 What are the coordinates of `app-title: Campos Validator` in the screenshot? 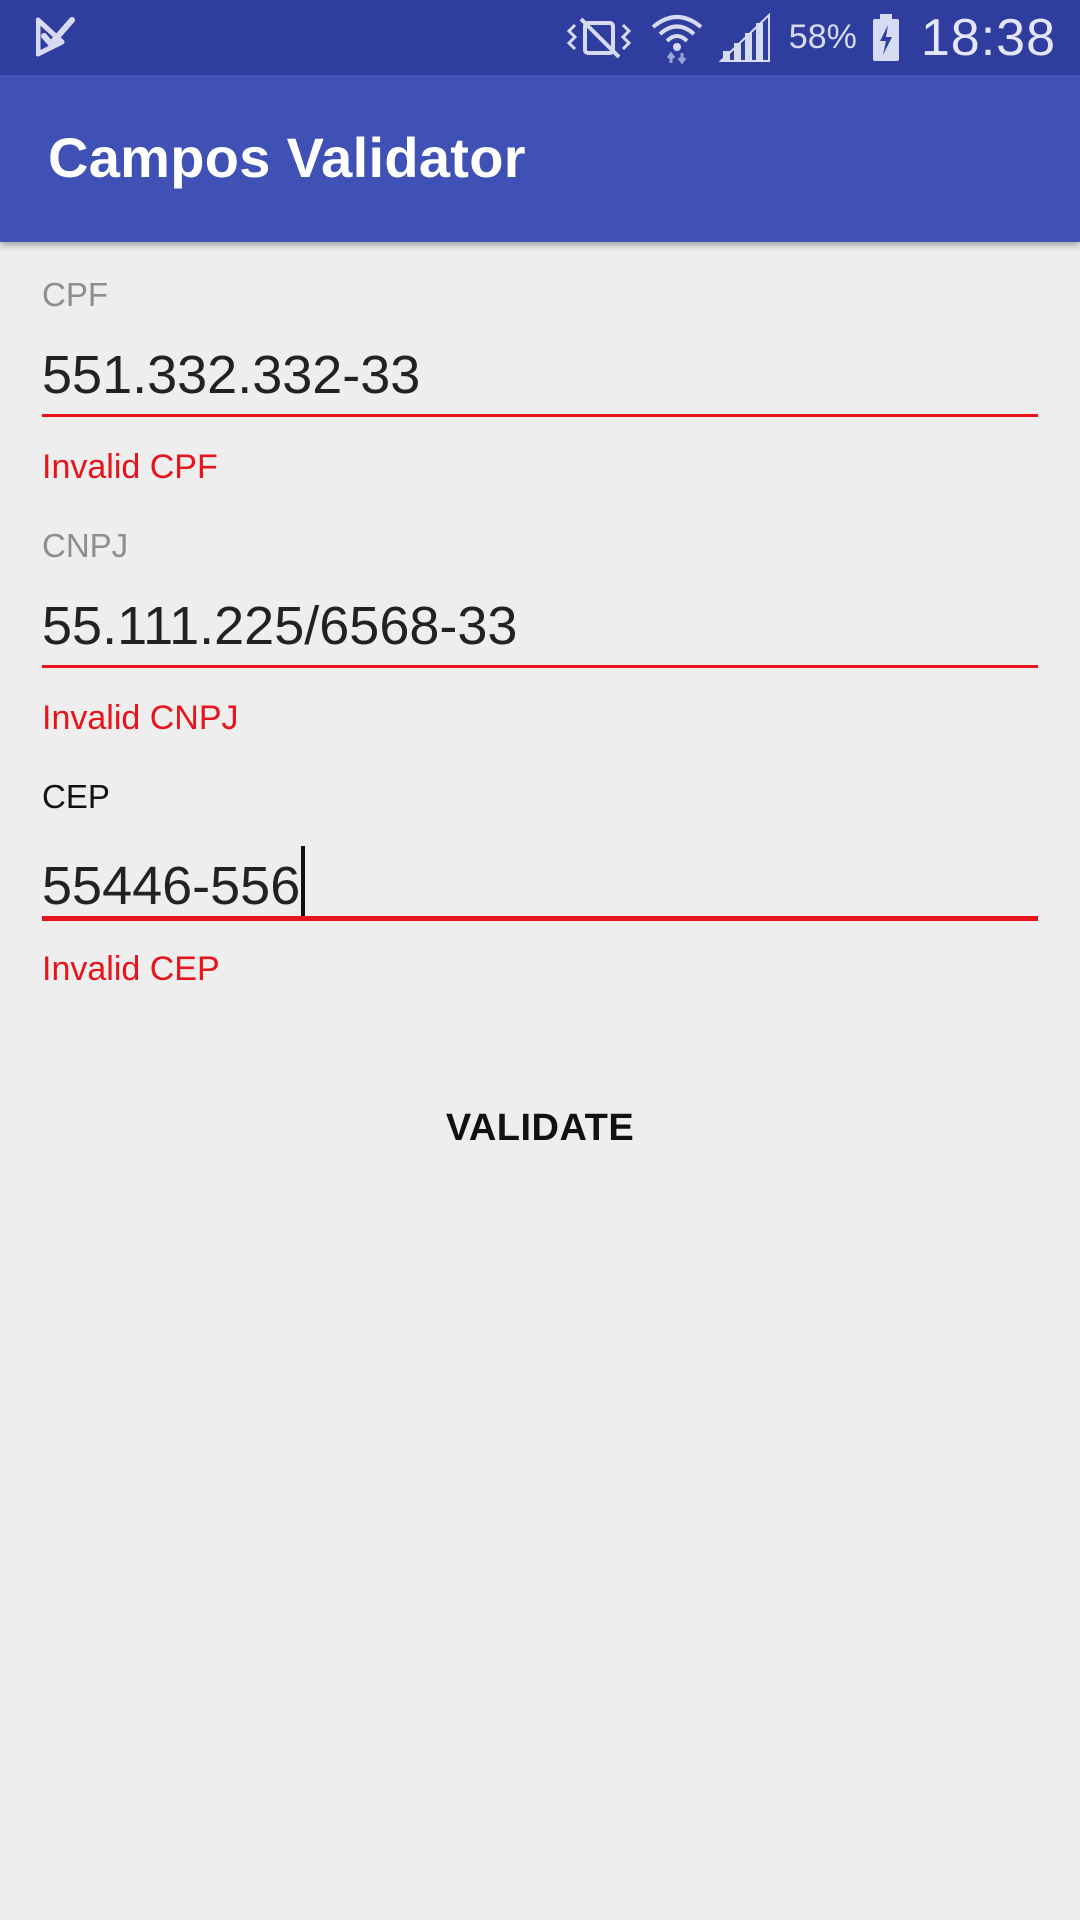 It's located at (287, 157).